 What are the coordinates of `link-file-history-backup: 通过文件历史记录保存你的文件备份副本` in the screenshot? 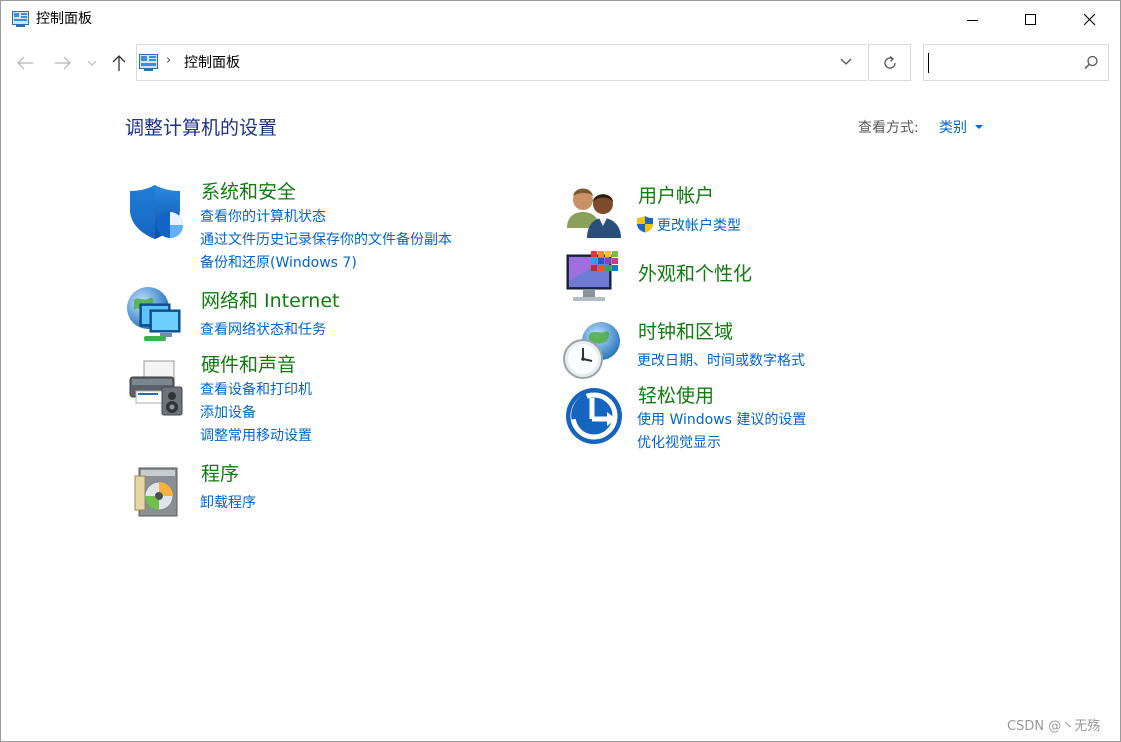 It's located at (326, 240).